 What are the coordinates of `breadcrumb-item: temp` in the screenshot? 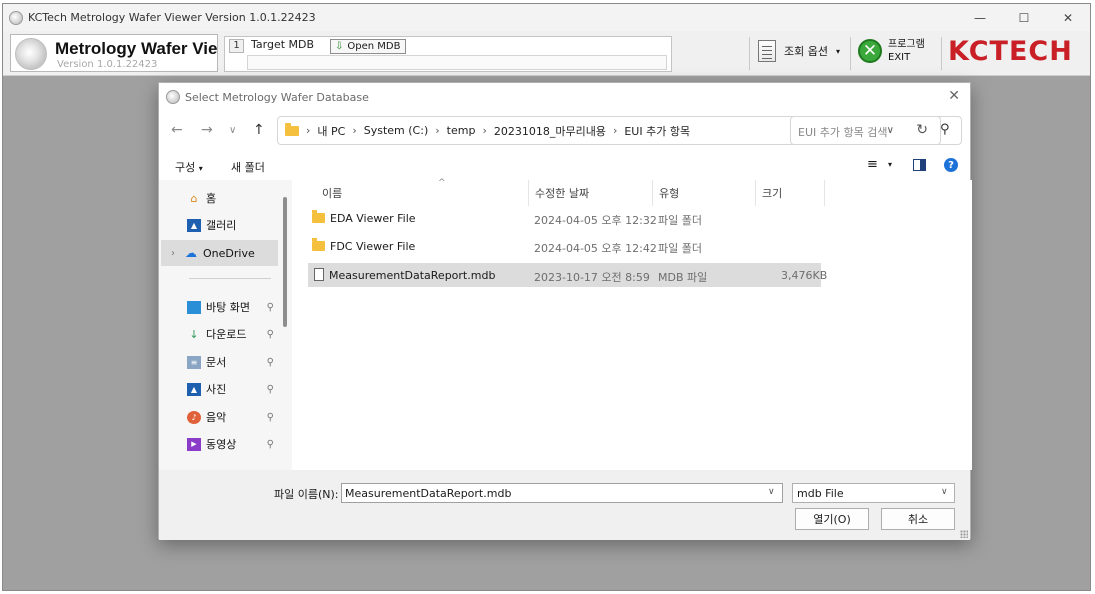 It's located at (461, 130).